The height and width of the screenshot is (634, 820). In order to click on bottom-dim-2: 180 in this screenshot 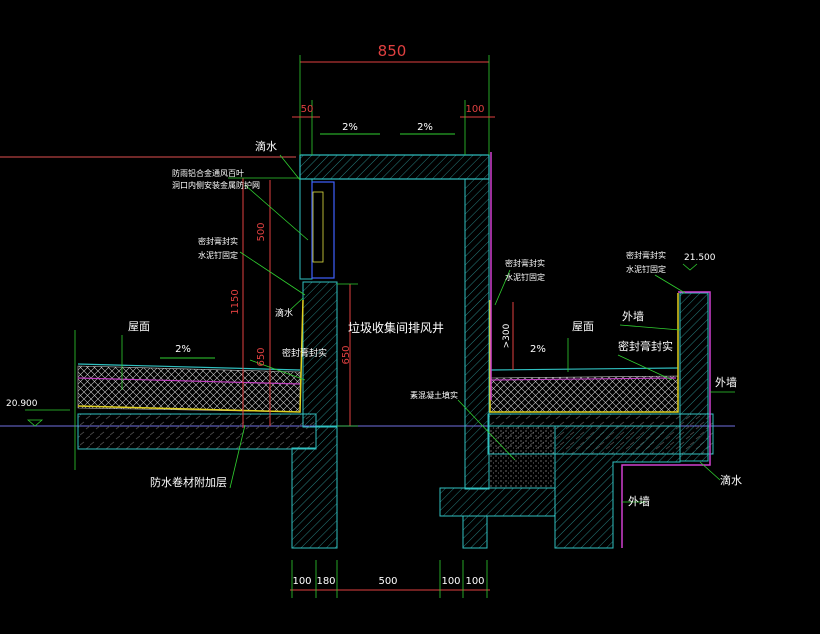, I will do `click(325, 581)`.